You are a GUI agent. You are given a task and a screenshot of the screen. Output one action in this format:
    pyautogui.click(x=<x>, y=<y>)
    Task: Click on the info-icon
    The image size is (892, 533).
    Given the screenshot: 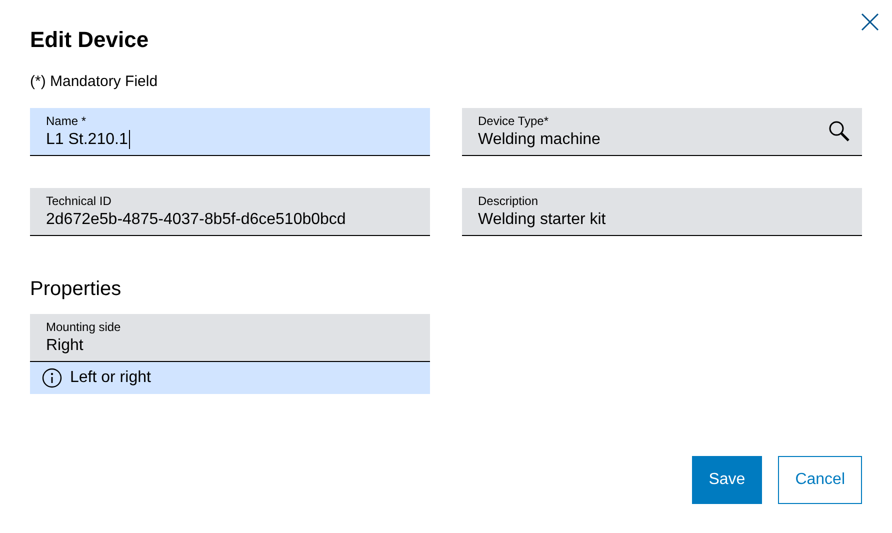 What is the action you would take?
    pyautogui.click(x=52, y=378)
    